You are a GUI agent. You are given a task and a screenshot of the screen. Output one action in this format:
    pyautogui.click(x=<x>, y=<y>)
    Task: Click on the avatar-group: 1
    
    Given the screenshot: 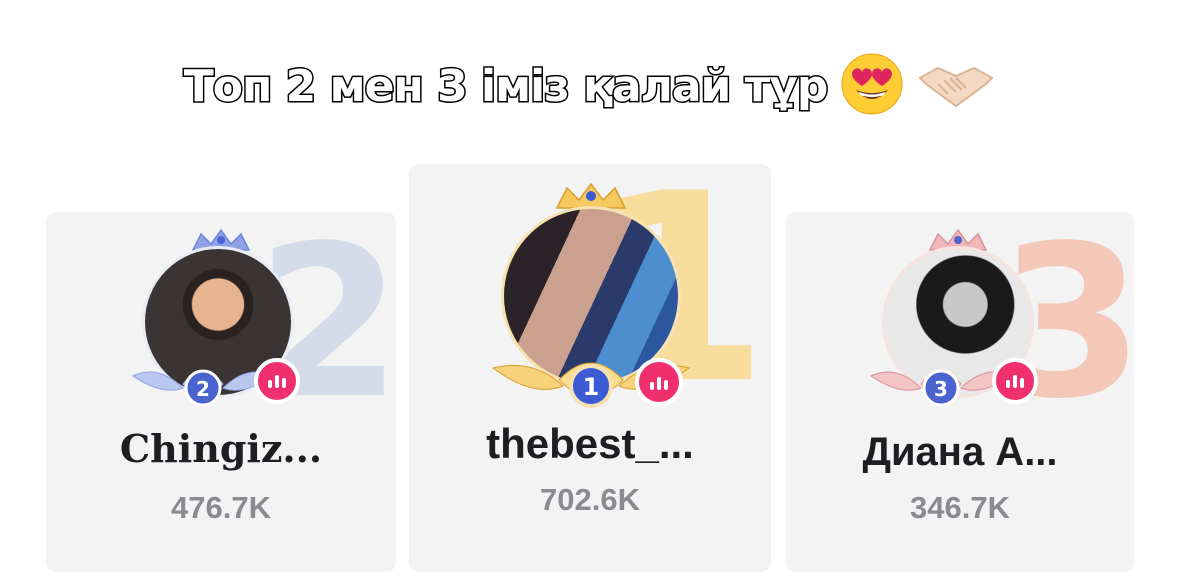 What is the action you would take?
    pyautogui.click(x=591, y=295)
    